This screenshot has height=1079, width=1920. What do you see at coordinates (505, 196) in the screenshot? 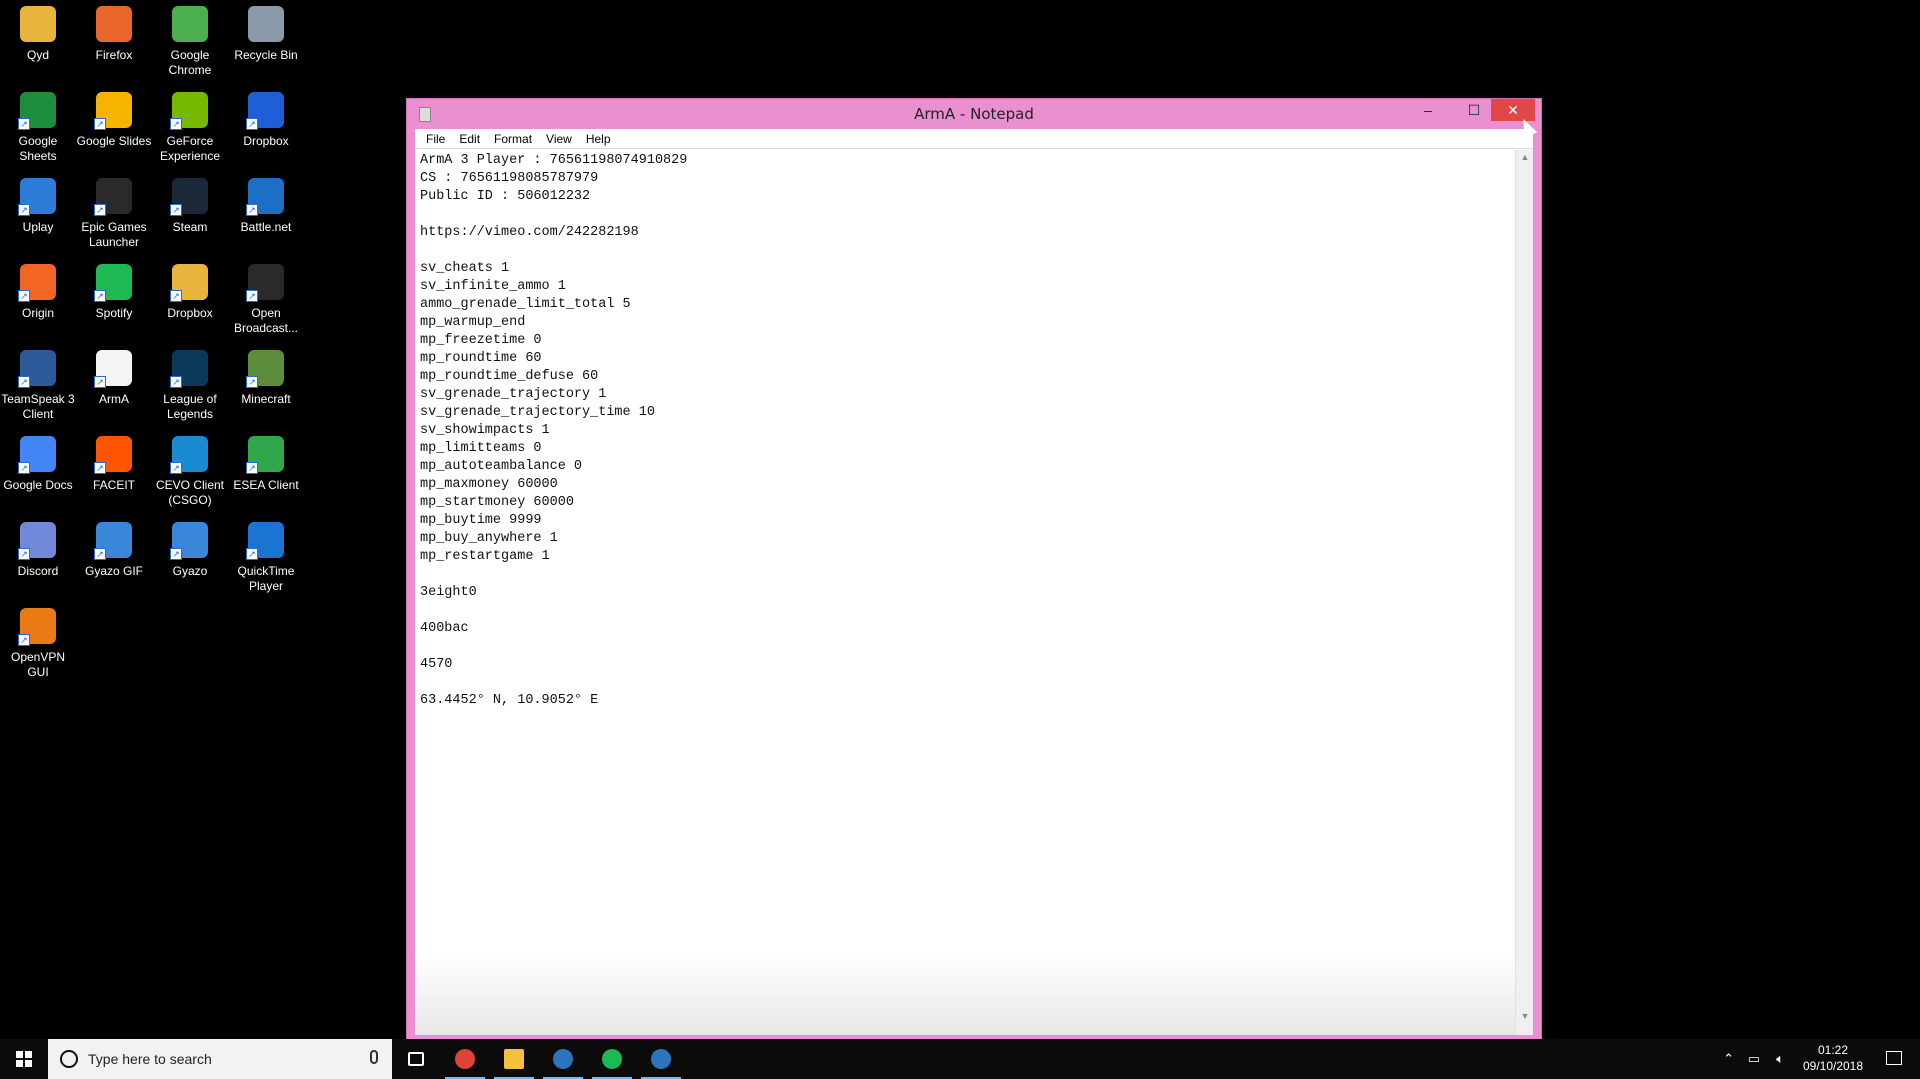
I see `text-line: Public ID : 506012232` at bounding box center [505, 196].